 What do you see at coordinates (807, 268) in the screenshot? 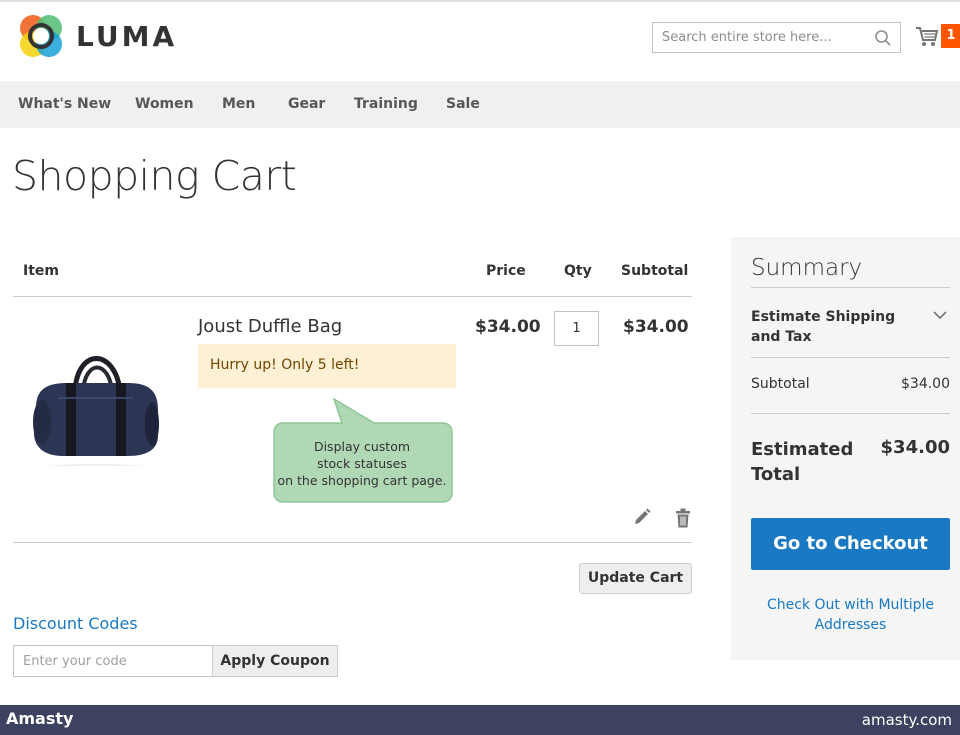
I see `summary-title: Summary` at bounding box center [807, 268].